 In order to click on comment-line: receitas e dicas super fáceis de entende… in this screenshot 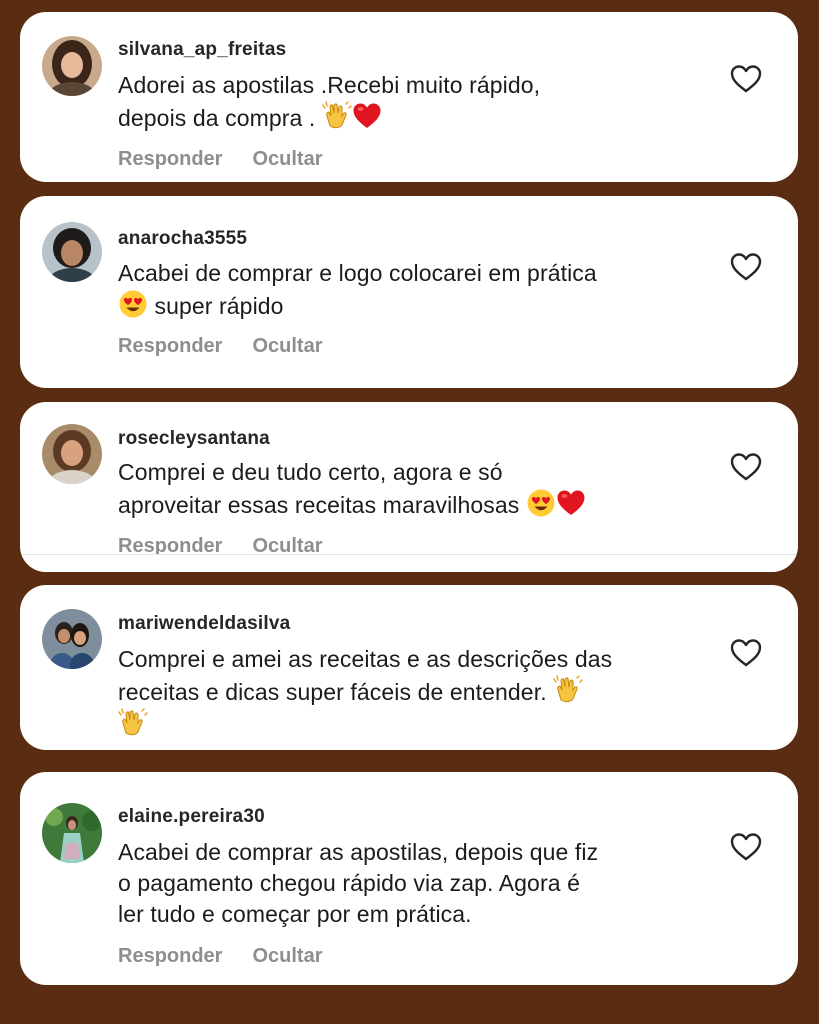, I will do `click(332, 692)`.